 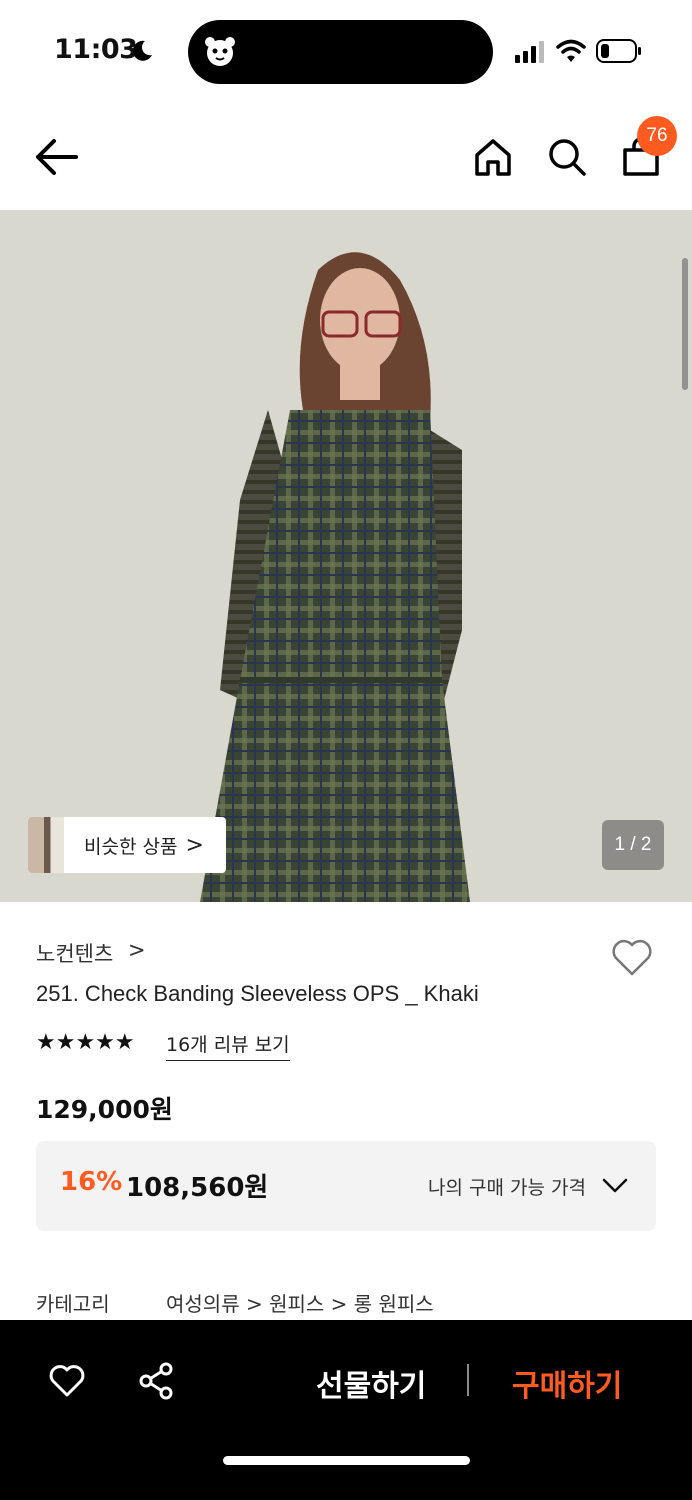 I want to click on status-time: 11:03, so click(x=96, y=49).